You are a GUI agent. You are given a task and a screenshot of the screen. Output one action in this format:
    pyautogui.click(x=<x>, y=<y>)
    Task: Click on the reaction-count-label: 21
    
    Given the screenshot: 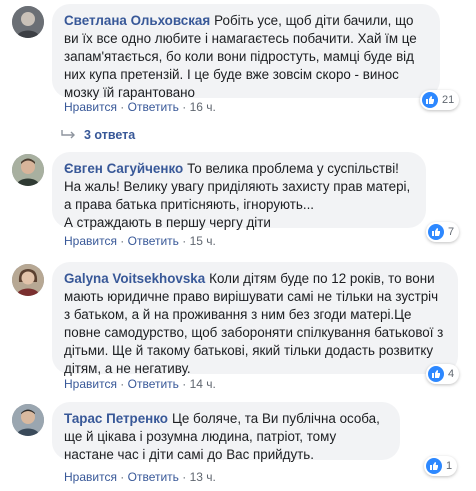 What is the action you would take?
    pyautogui.click(x=448, y=100)
    